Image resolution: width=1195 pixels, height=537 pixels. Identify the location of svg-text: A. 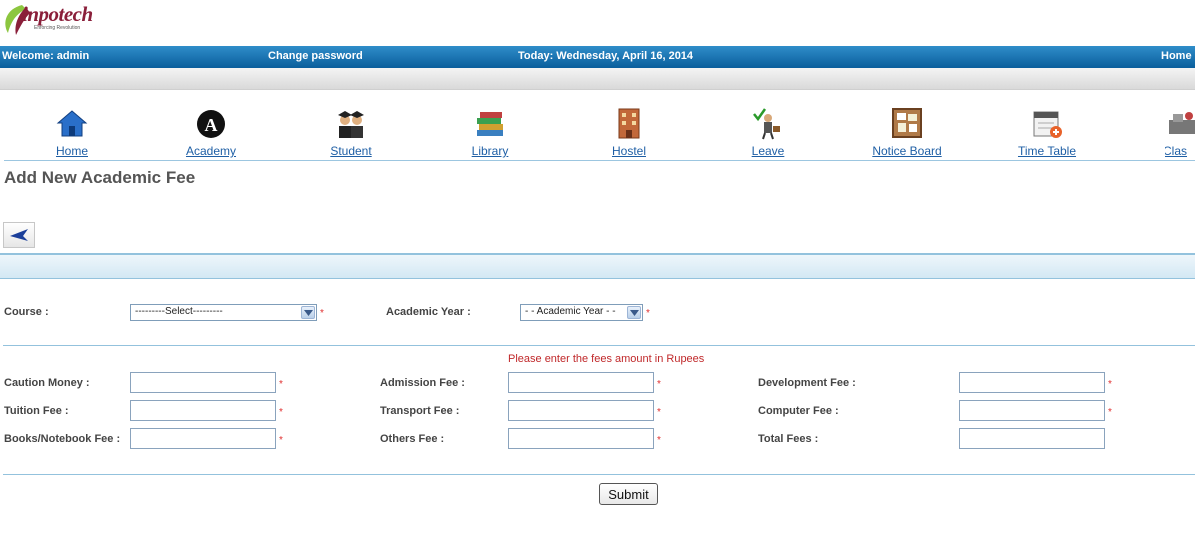
(211, 125).